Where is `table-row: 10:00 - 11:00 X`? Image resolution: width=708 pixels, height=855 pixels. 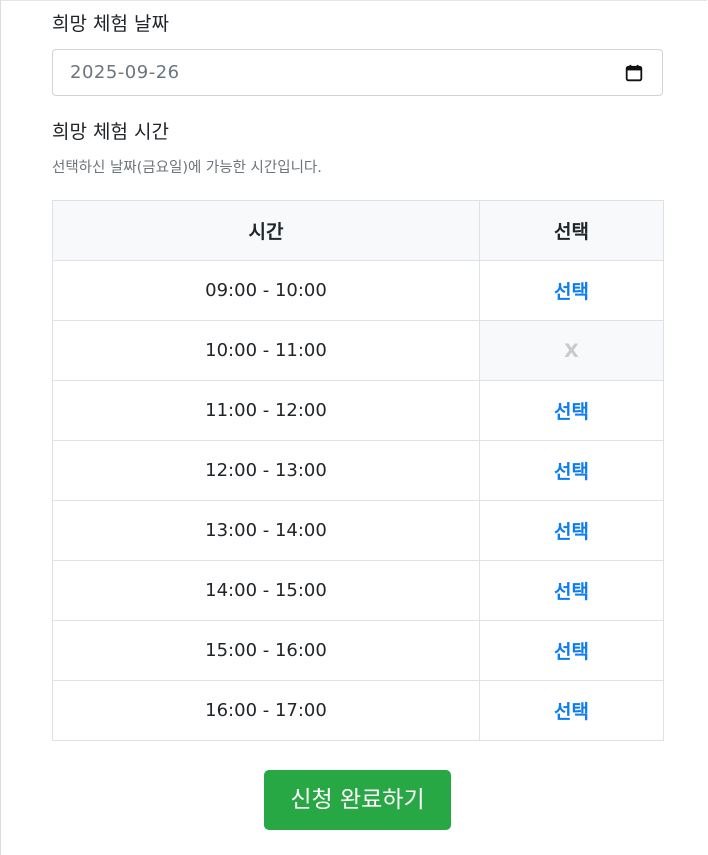 table-row: 10:00 - 11:00 X is located at coordinates (358, 350).